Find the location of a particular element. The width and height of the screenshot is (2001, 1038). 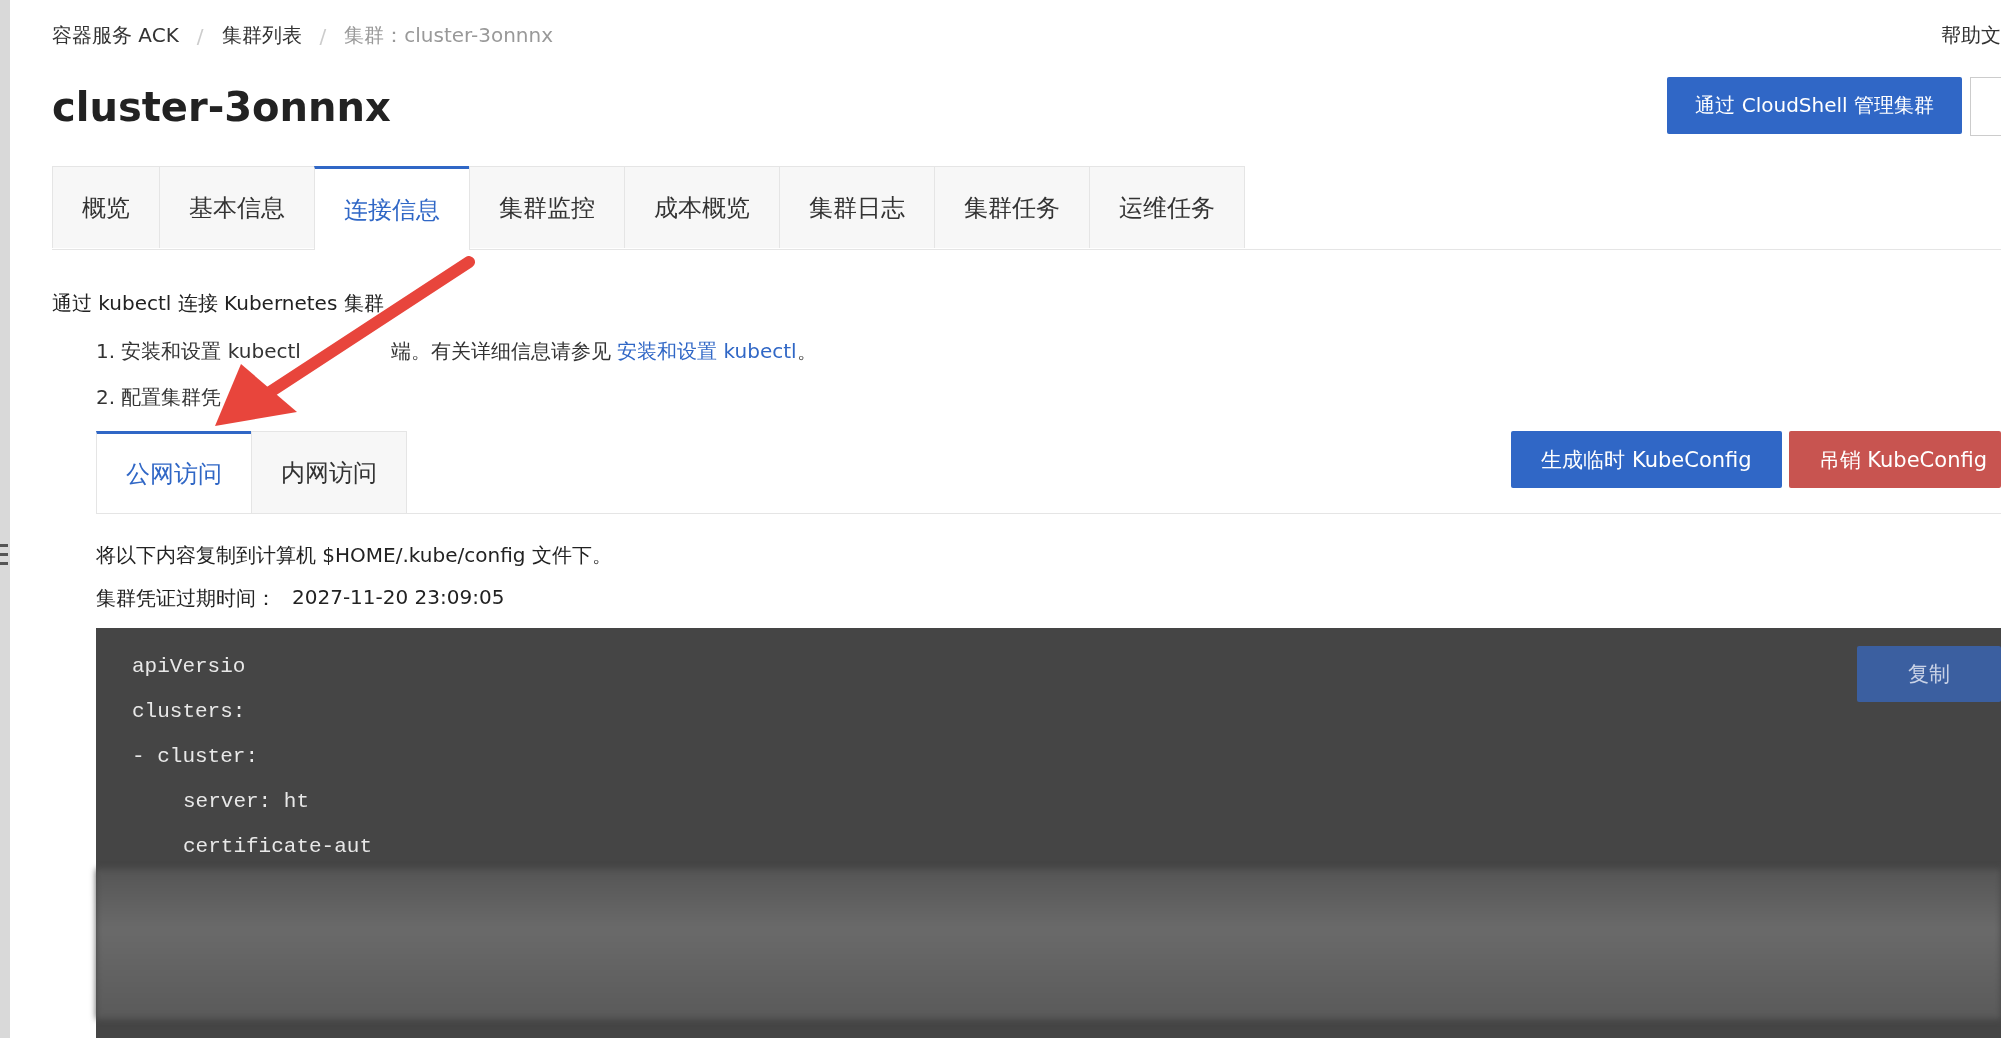

tab: 集群任务 is located at coordinates (1012, 207).